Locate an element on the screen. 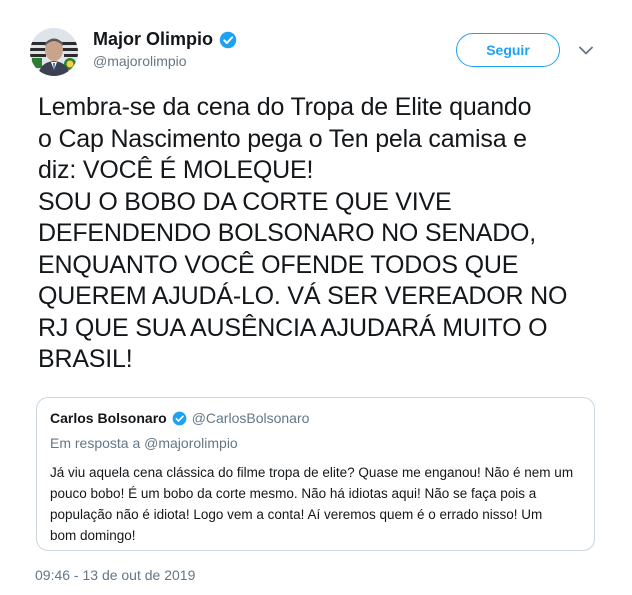 Image resolution: width=632 pixels, height=595 pixels. quoted-author-handle: @CarlosBolsonaro is located at coordinates (250, 418).